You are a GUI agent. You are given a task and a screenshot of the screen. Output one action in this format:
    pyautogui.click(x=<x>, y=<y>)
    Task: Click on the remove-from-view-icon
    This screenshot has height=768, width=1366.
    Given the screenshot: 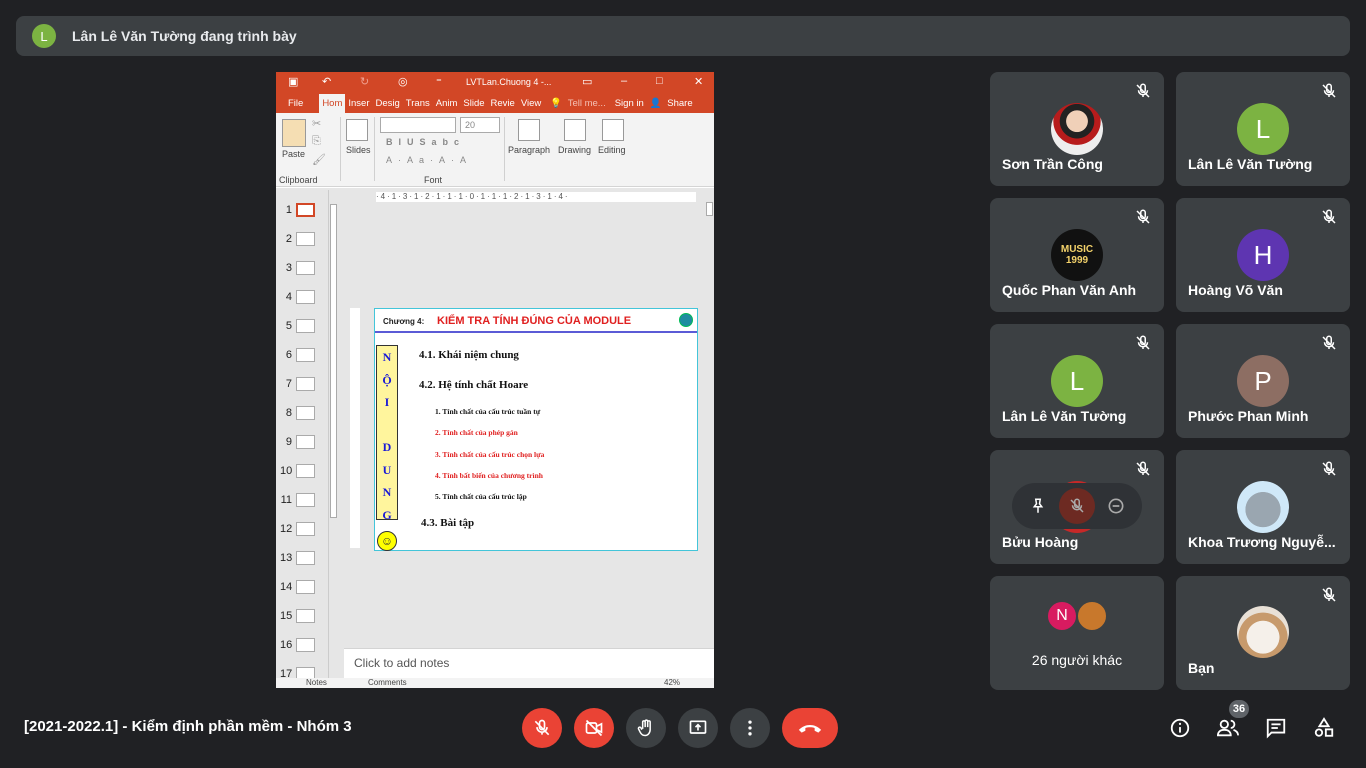 What is the action you would take?
    pyautogui.click(x=1116, y=506)
    